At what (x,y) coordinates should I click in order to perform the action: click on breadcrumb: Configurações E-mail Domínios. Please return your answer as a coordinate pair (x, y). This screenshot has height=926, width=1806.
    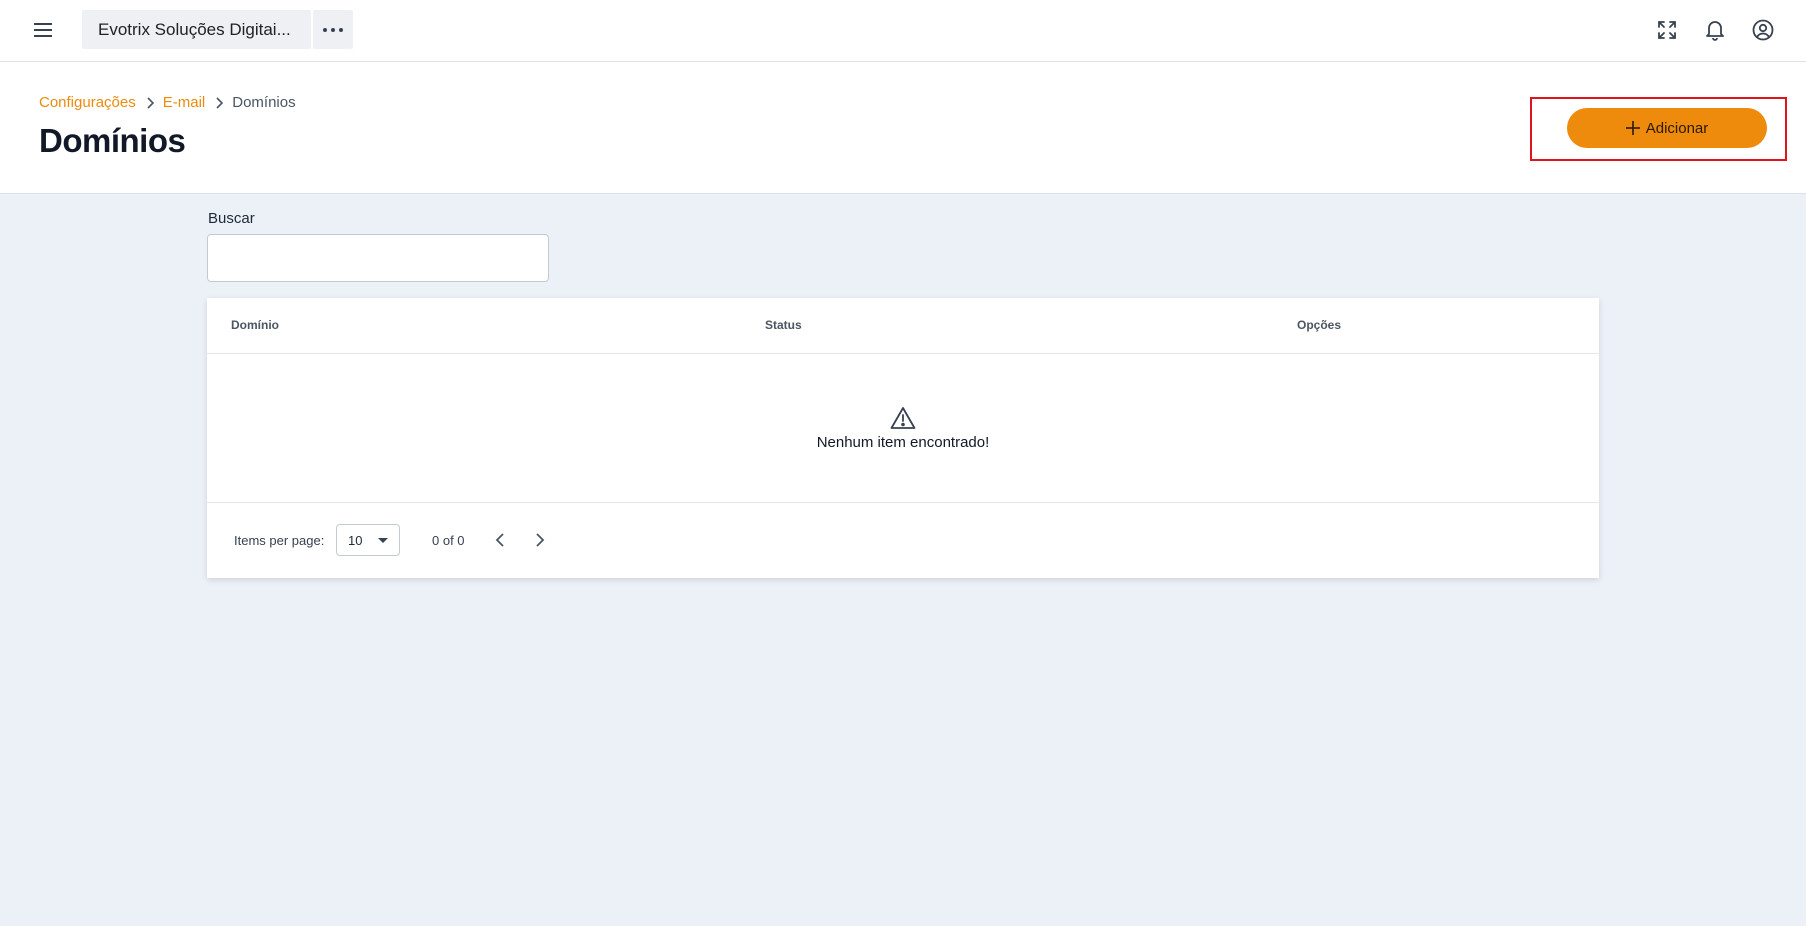
    Looking at the image, I should click on (167, 102).